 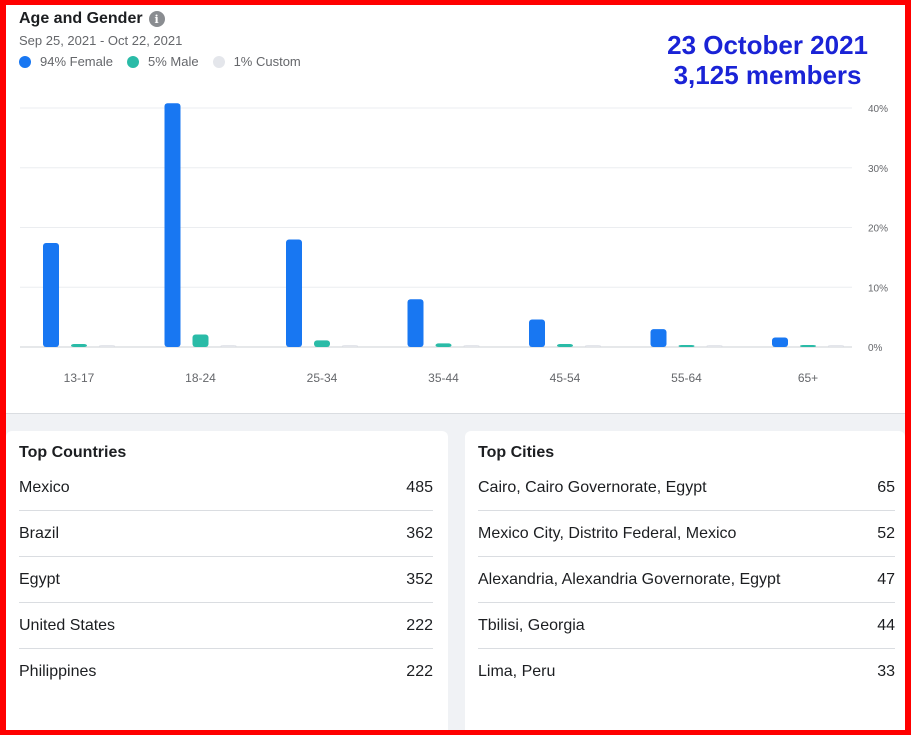 I want to click on annotation-date: 23 October 2021, so click(x=767, y=45).